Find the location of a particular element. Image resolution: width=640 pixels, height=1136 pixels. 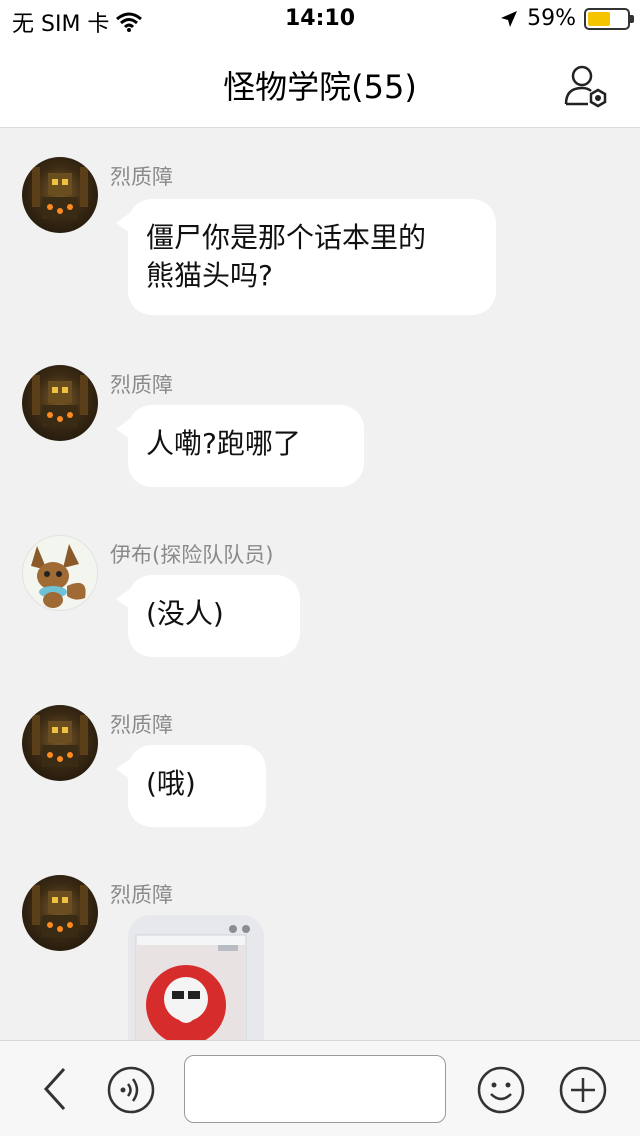

battery-level is located at coordinates (599, 18).